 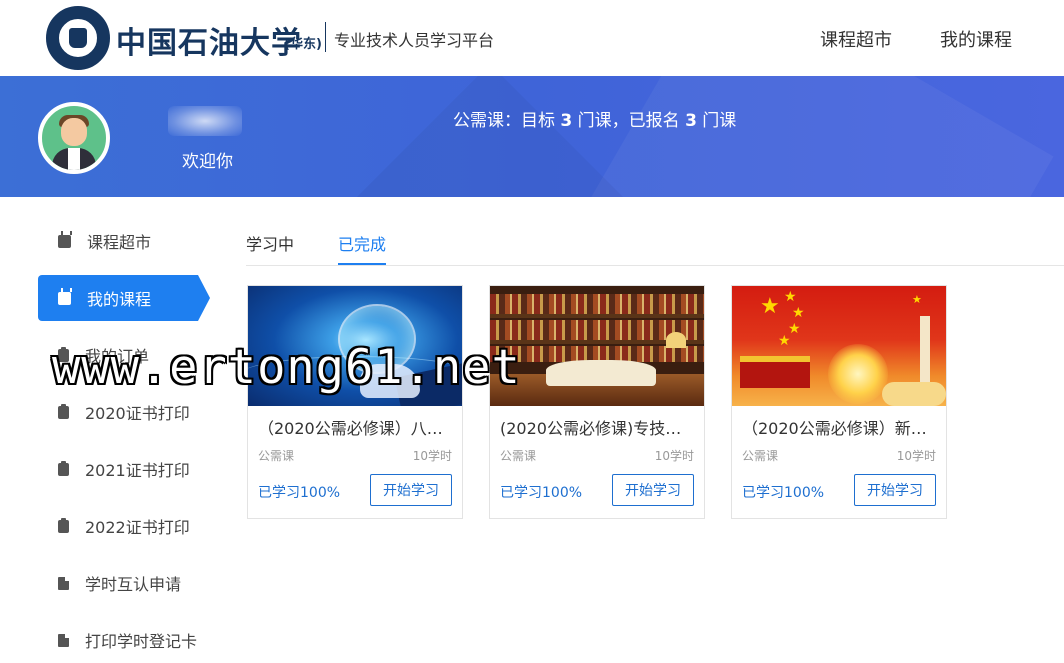 I want to click on nav-my-courses: 我的课程, so click(x=976, y=39).